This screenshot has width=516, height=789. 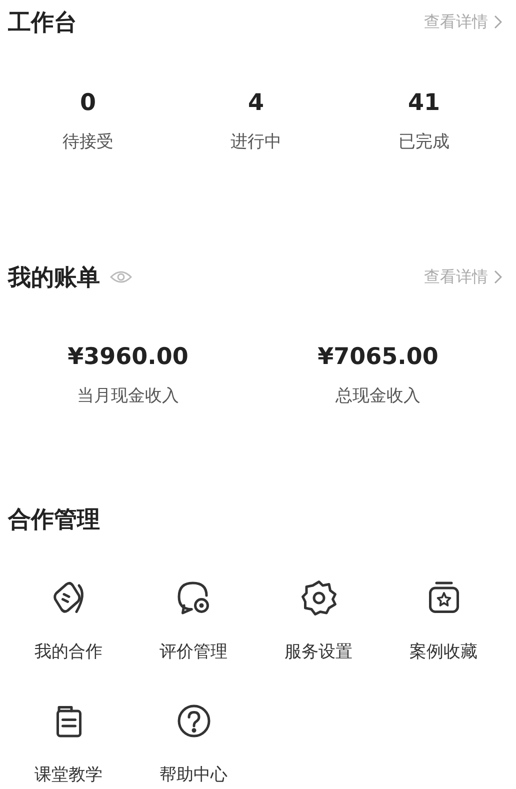 I want to click on stat-value: 0, so click(x=88, y=103).